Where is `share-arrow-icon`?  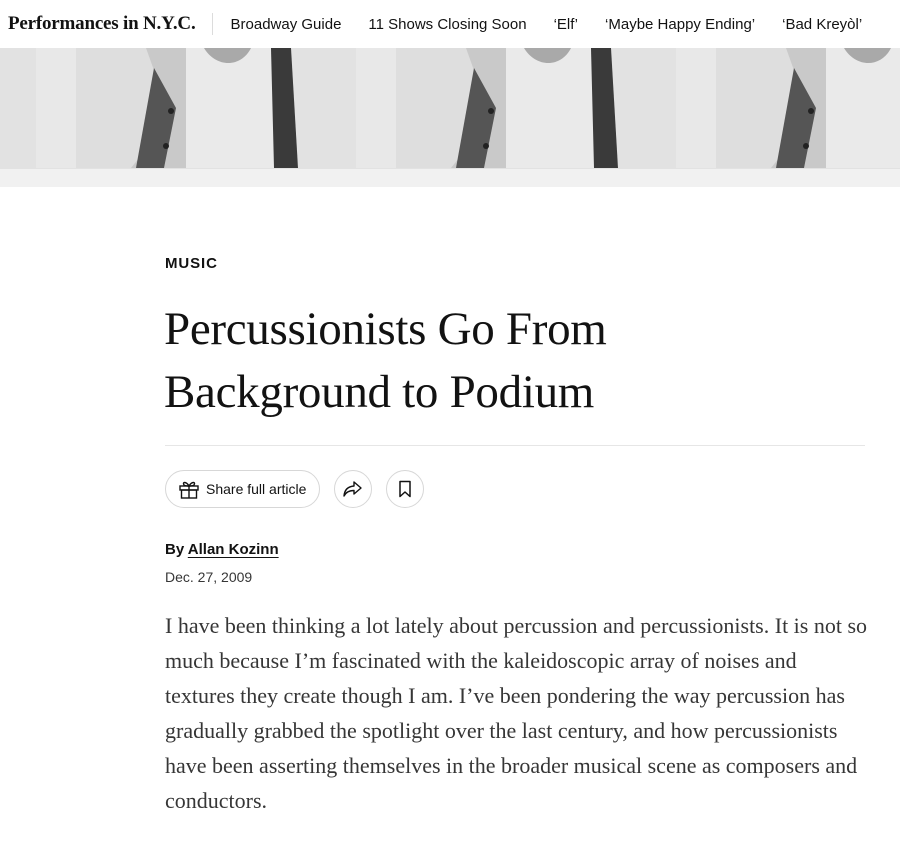
share-arrow-icon is located at coordinates (353, 489).